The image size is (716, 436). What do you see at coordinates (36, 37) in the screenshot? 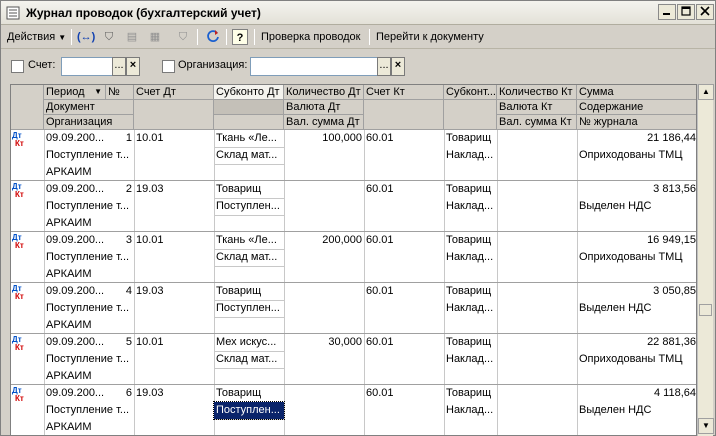
I see `actions-menu: Действия ▼` at bounding box center [36, 37].